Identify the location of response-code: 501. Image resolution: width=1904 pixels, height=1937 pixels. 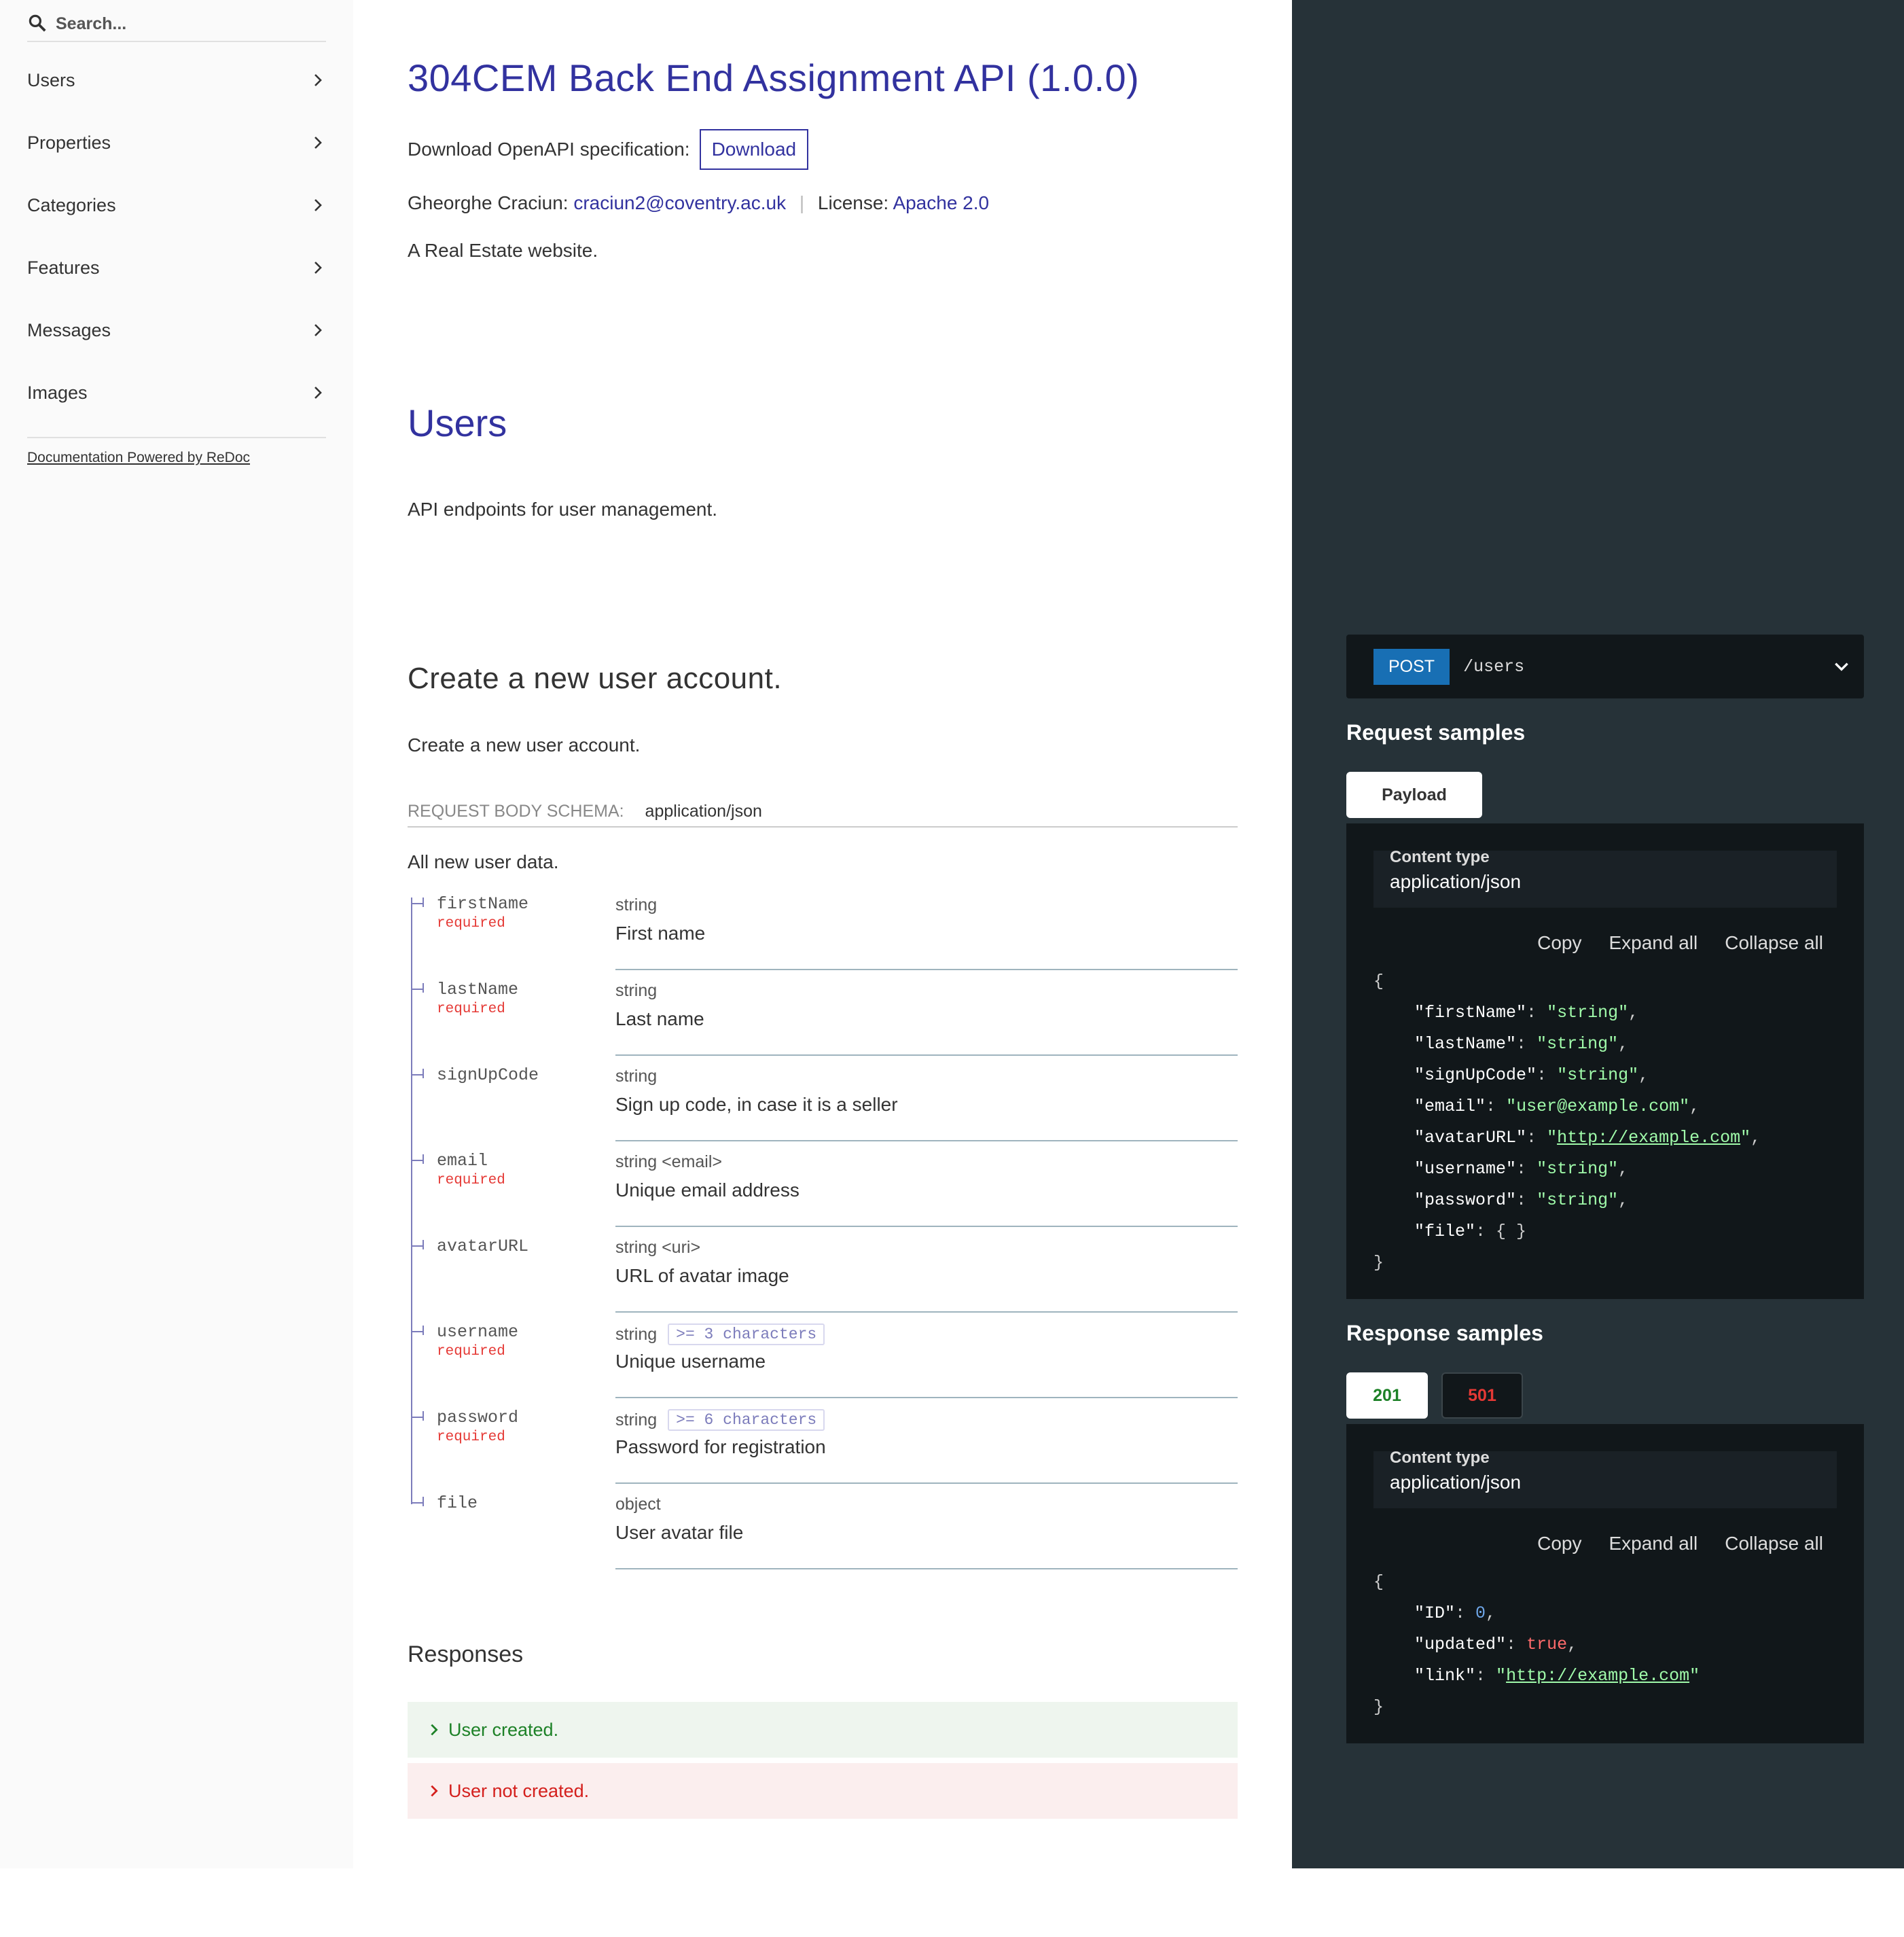
(450, 1921).